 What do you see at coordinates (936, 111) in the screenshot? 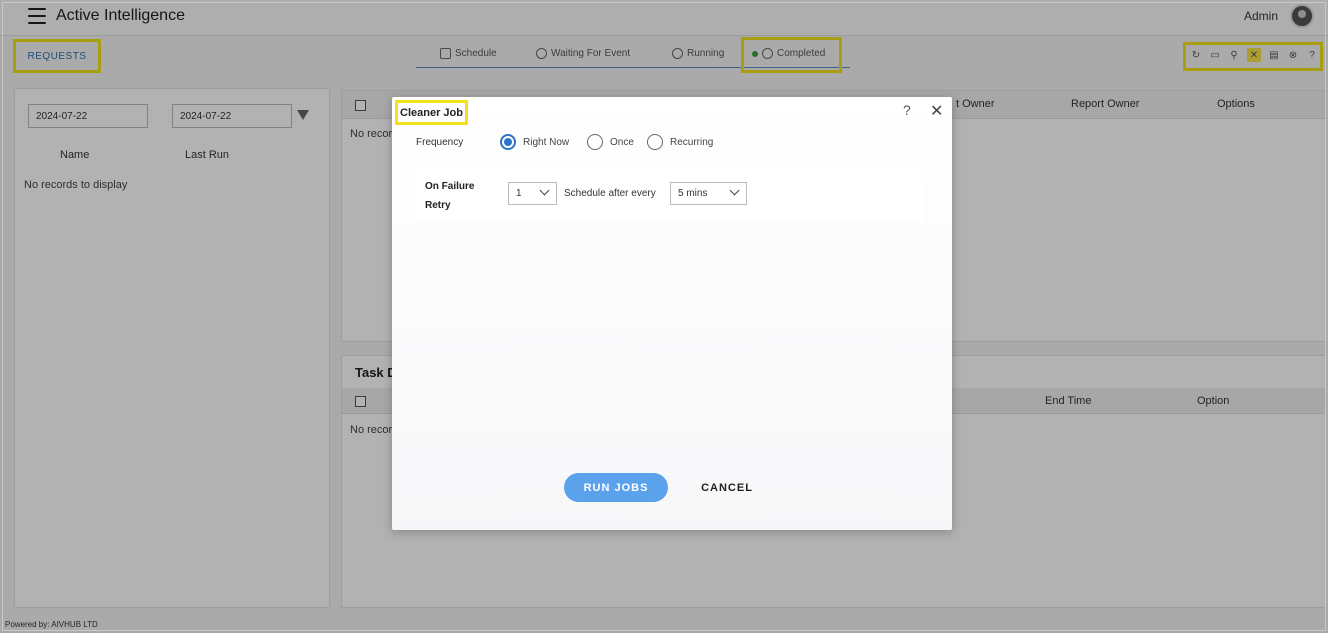
I see `close-icon: ✕` at bounding box center [936, 111].